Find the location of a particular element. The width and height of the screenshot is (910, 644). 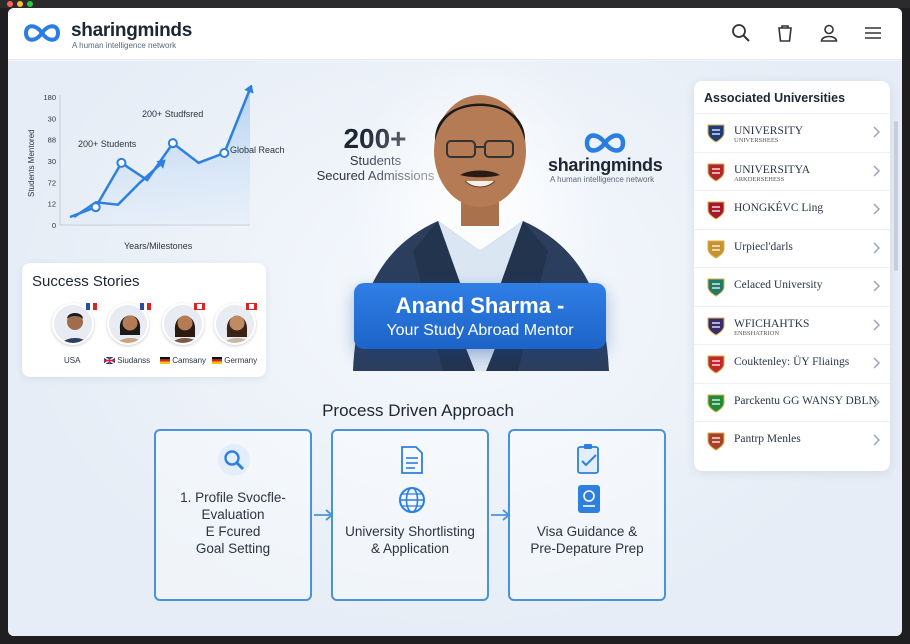

chart-annotation-3: Global Reach is located at coordinates (257, 150).